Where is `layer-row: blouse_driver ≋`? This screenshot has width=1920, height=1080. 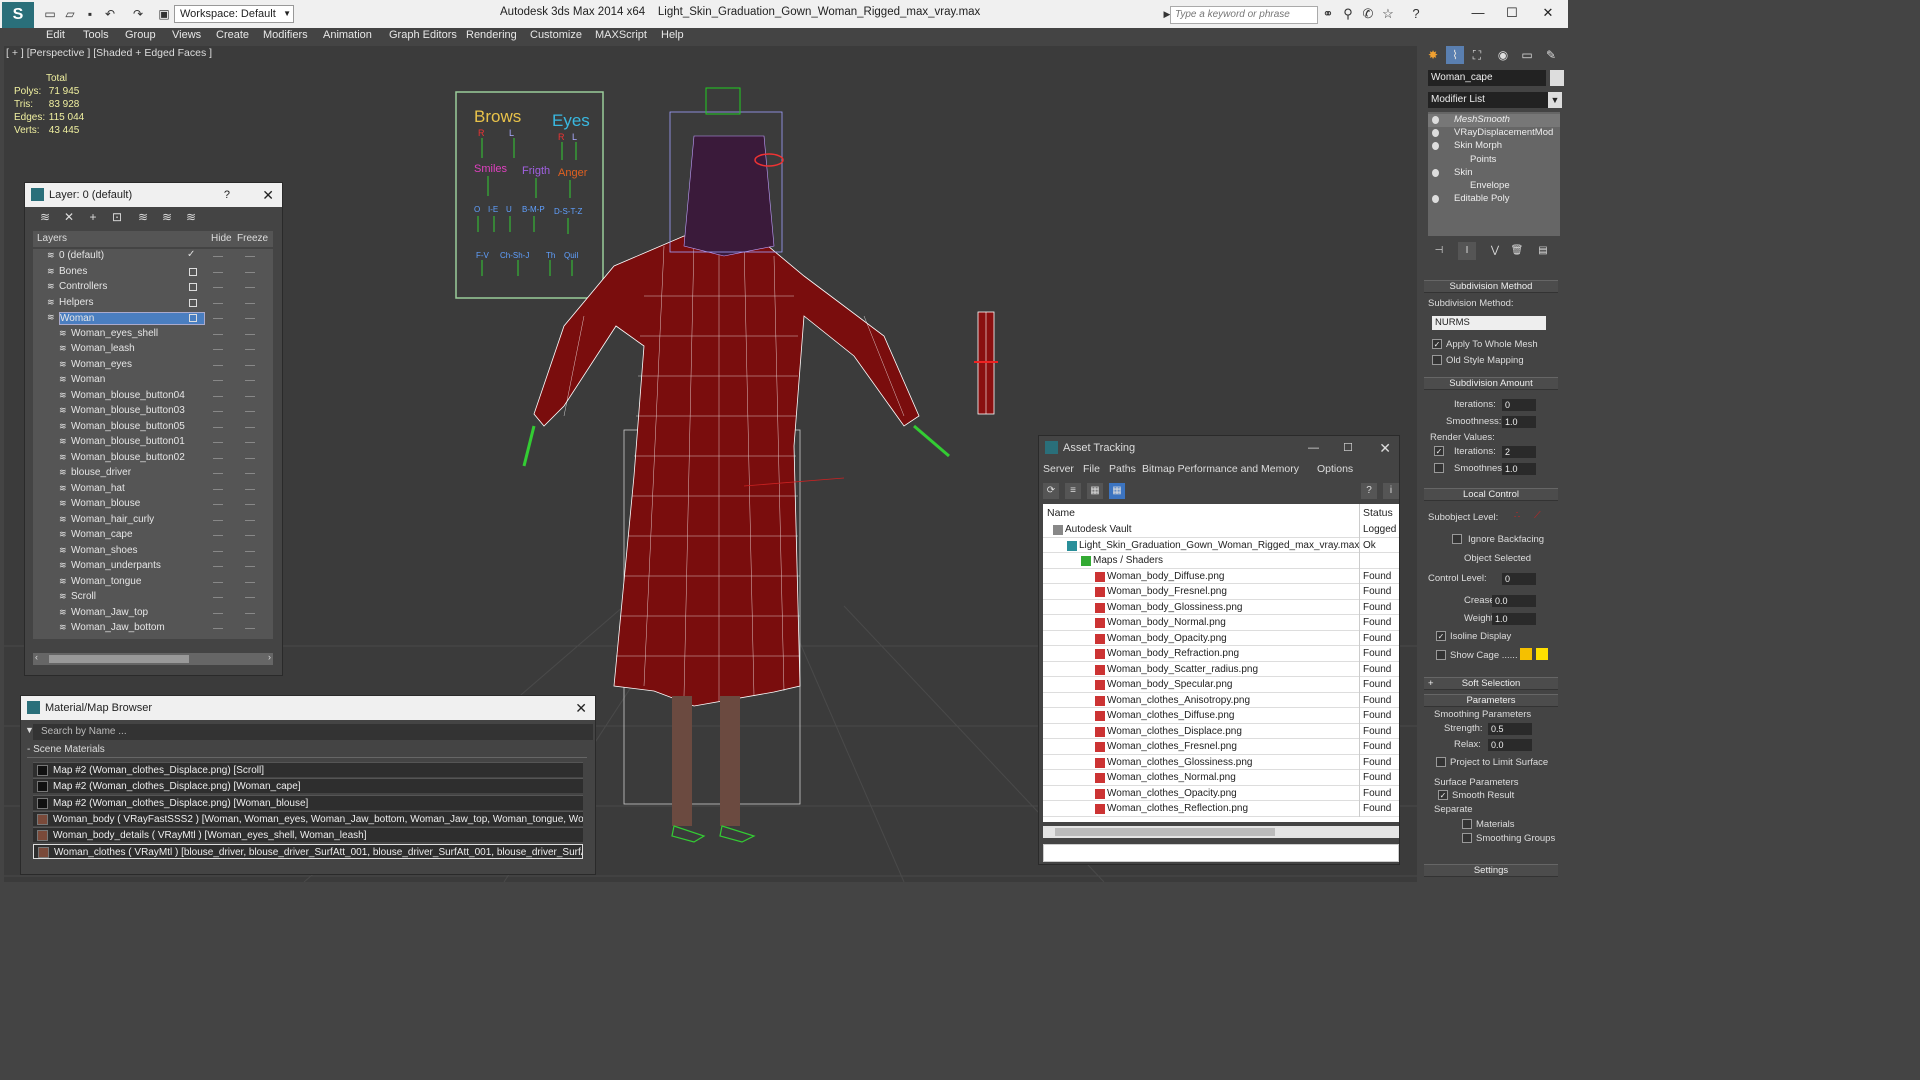 layer-row: blouse_driver ≋ is located at coordinates (153, 473).